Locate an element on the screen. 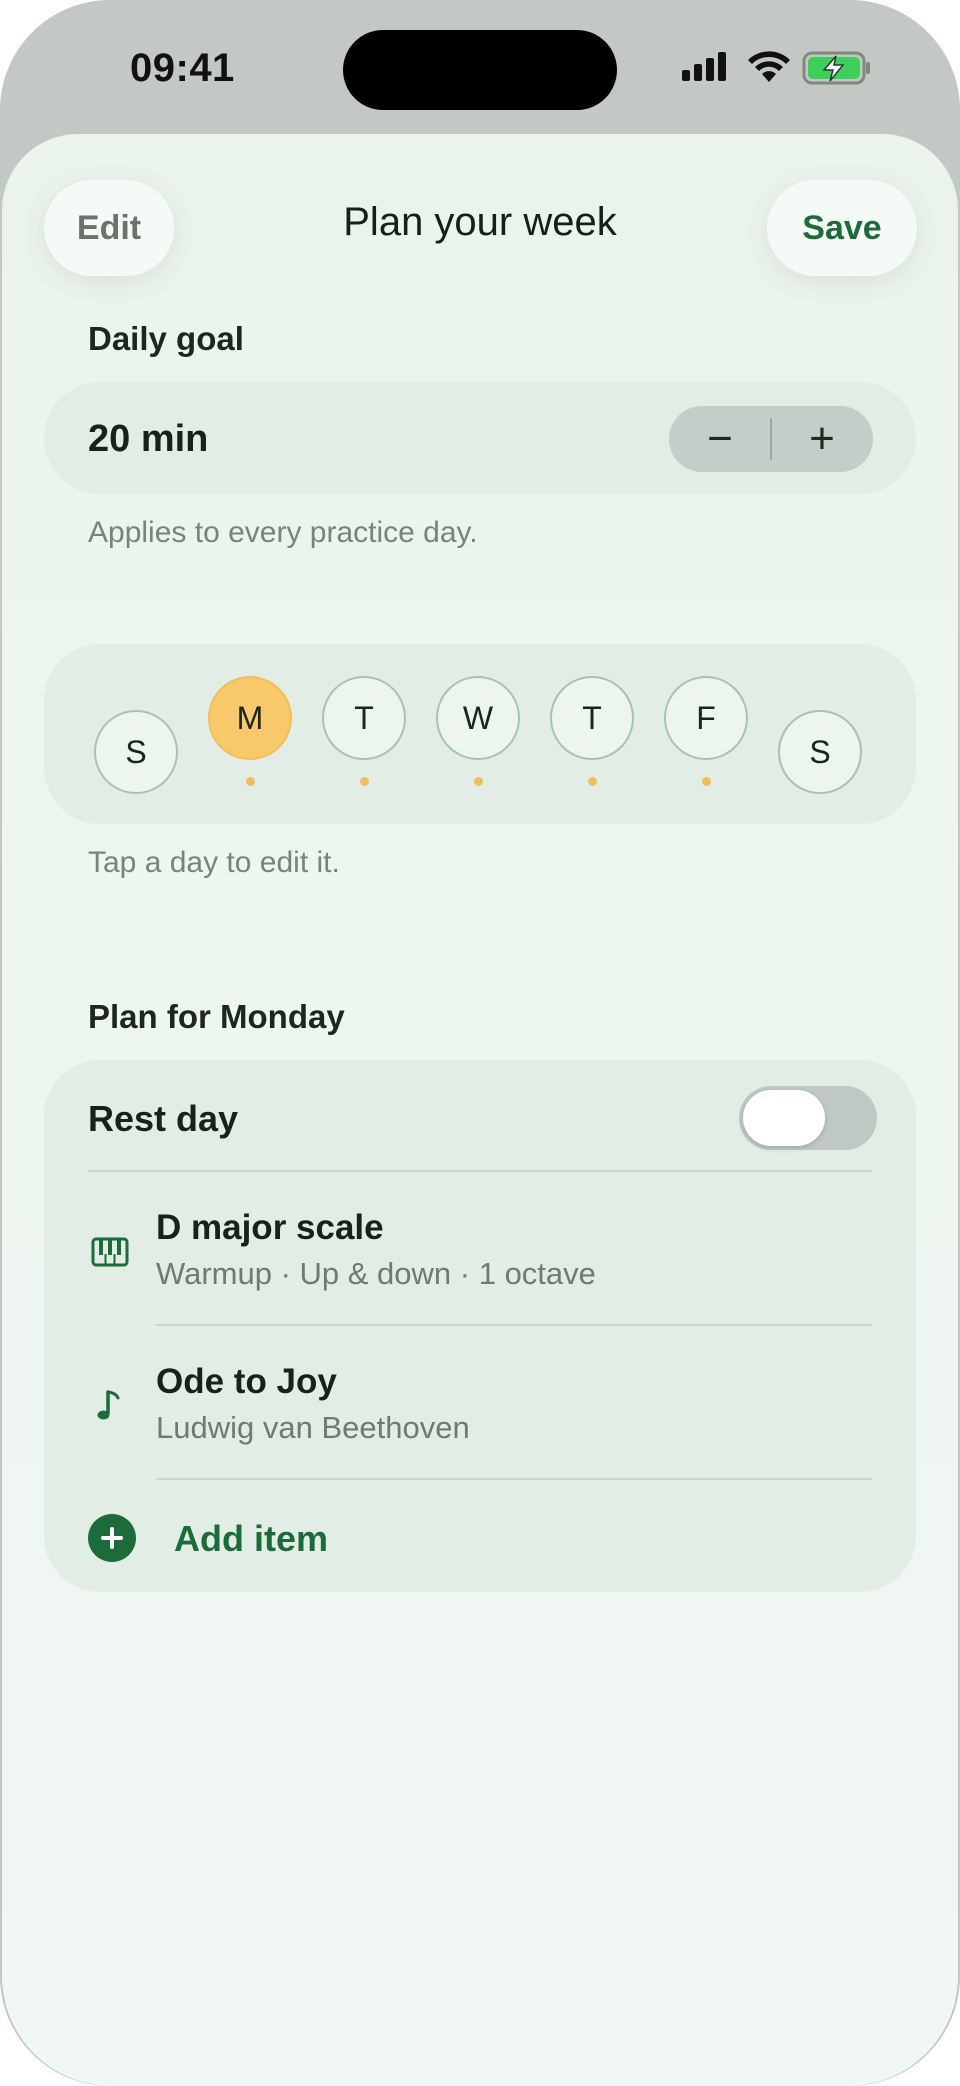 Image resolution: width=960 pixels, height=2086 pixels. music-note-icon is located at coordinates (108, 1405).